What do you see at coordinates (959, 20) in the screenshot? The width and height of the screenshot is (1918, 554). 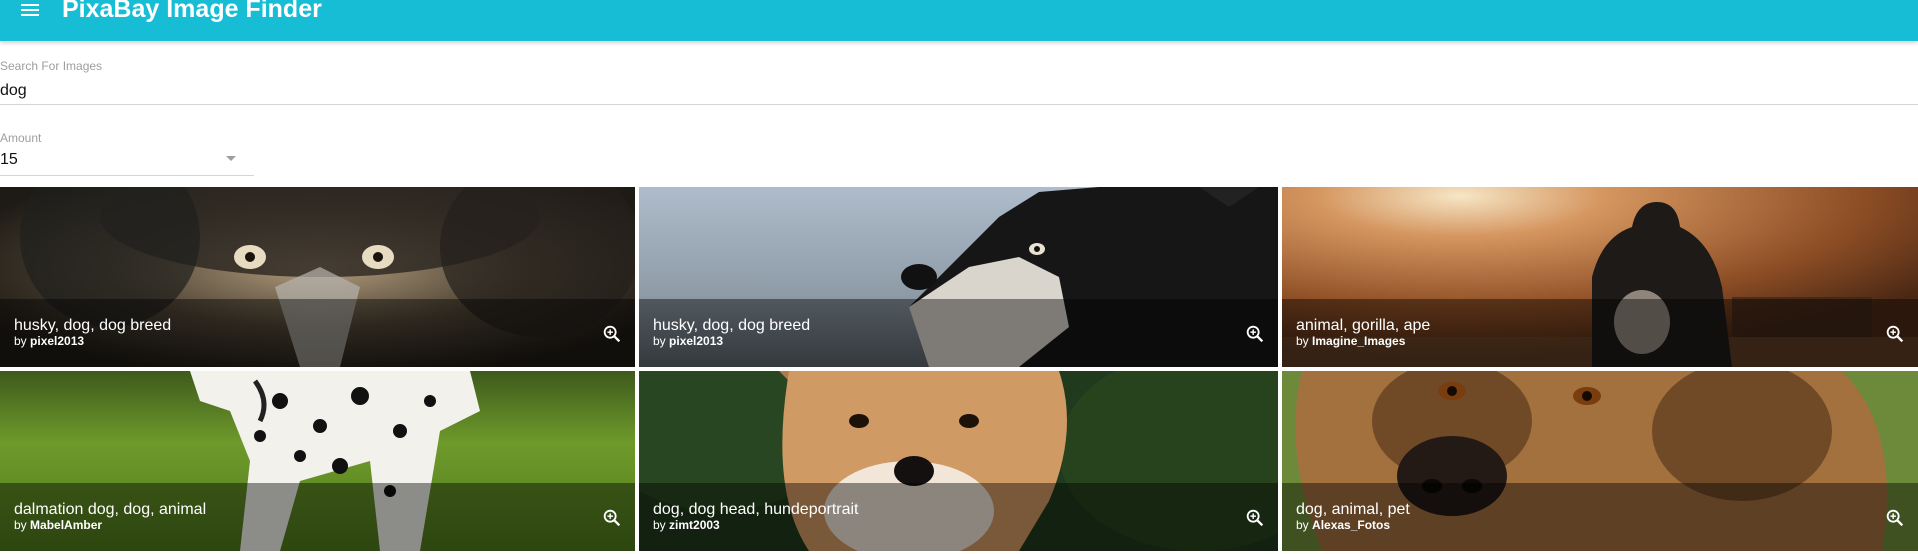 I see `app-bar: PixaBay Image Finder` at bounding box center [959, 20].